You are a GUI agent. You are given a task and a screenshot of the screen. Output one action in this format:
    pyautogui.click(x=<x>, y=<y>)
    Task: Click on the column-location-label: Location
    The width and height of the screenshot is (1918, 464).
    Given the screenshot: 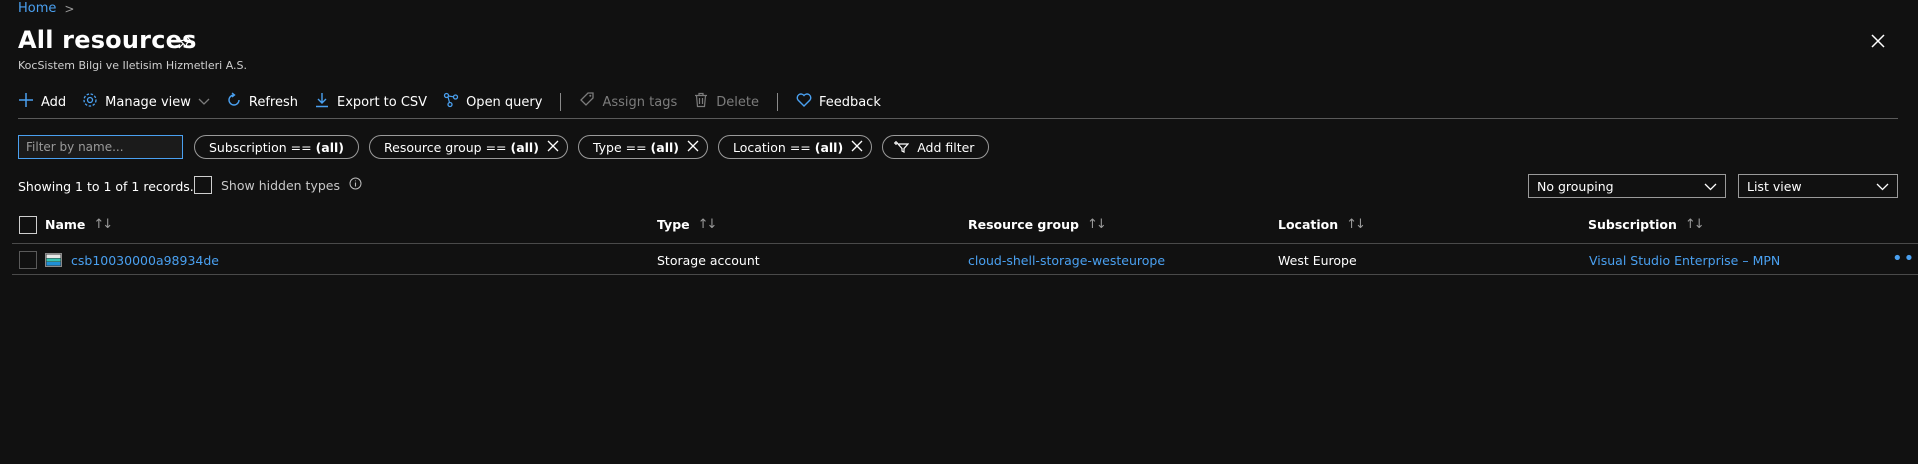 What is the action you would take?
    pyautogui.click(x=1308, y=224)
    